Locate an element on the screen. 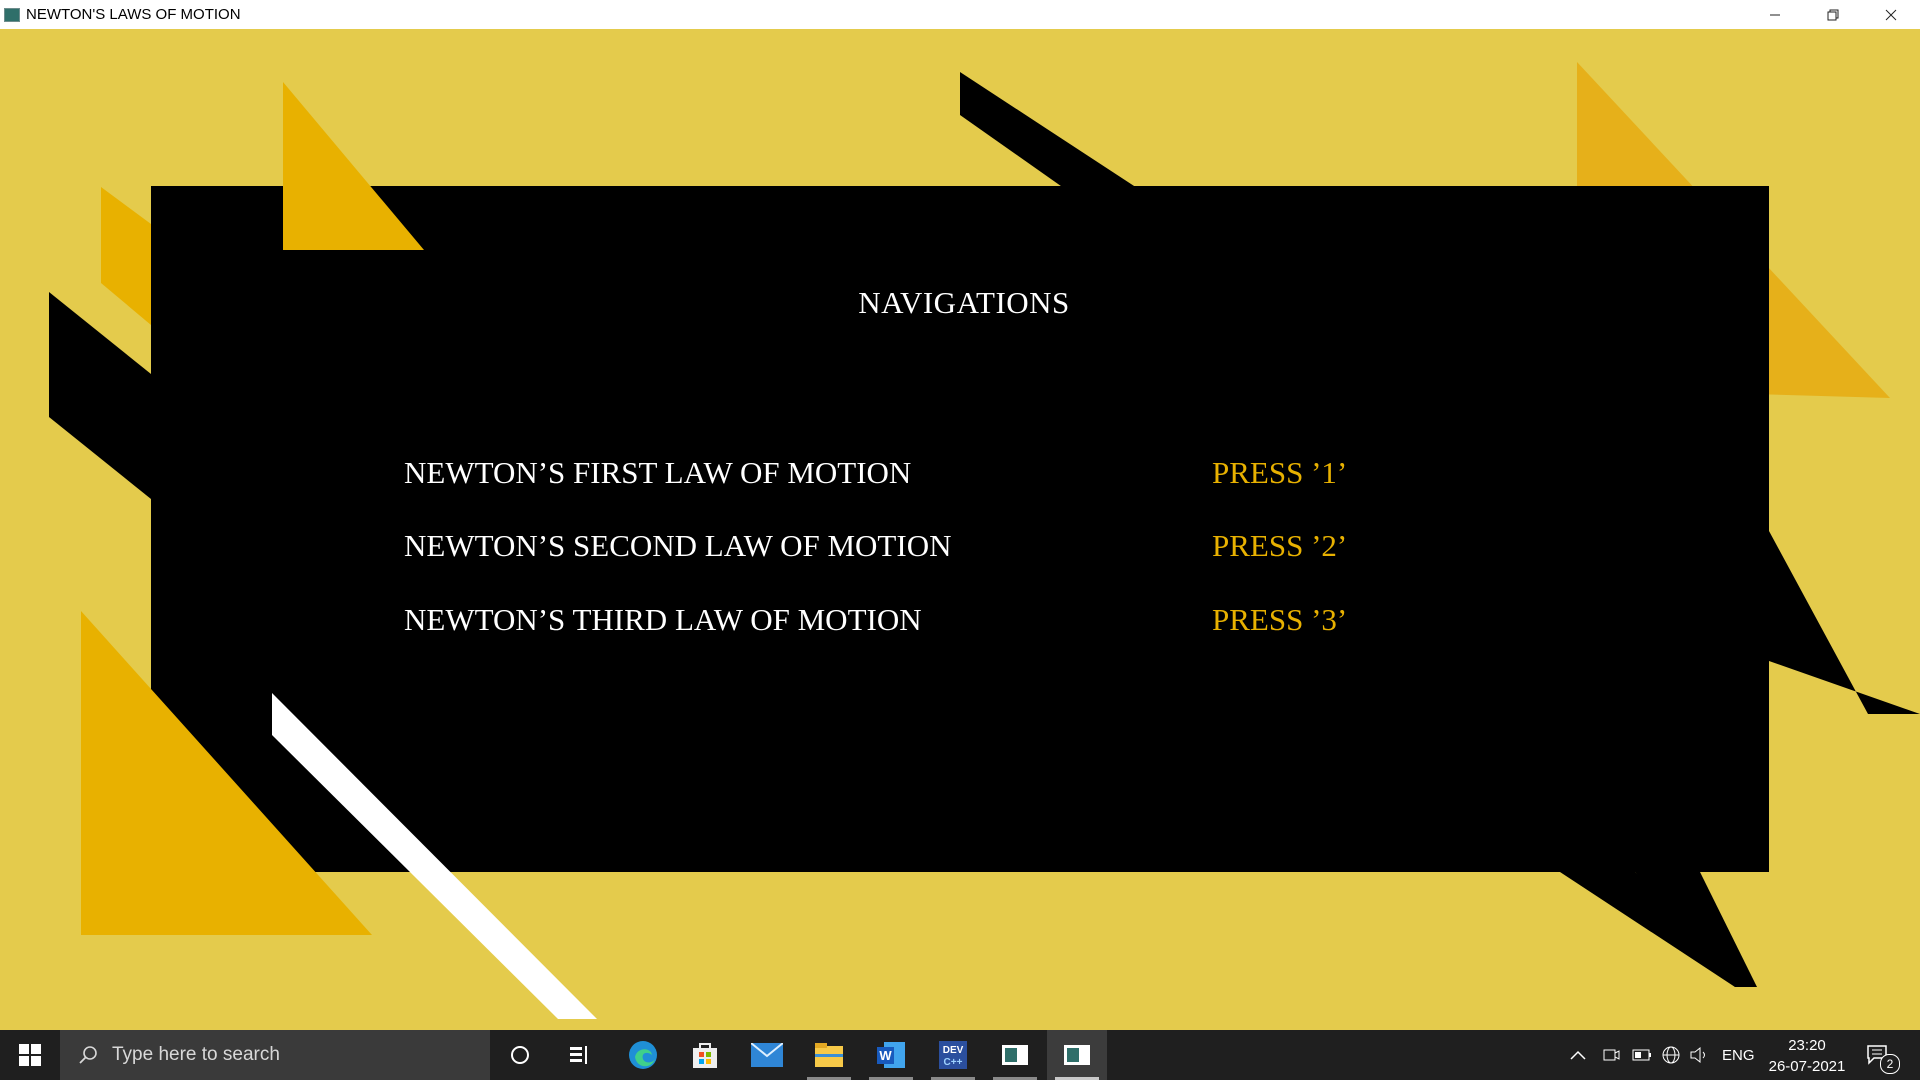 The image size is (1920, 1080). volume-button is located at coordinates (1699, 1055).